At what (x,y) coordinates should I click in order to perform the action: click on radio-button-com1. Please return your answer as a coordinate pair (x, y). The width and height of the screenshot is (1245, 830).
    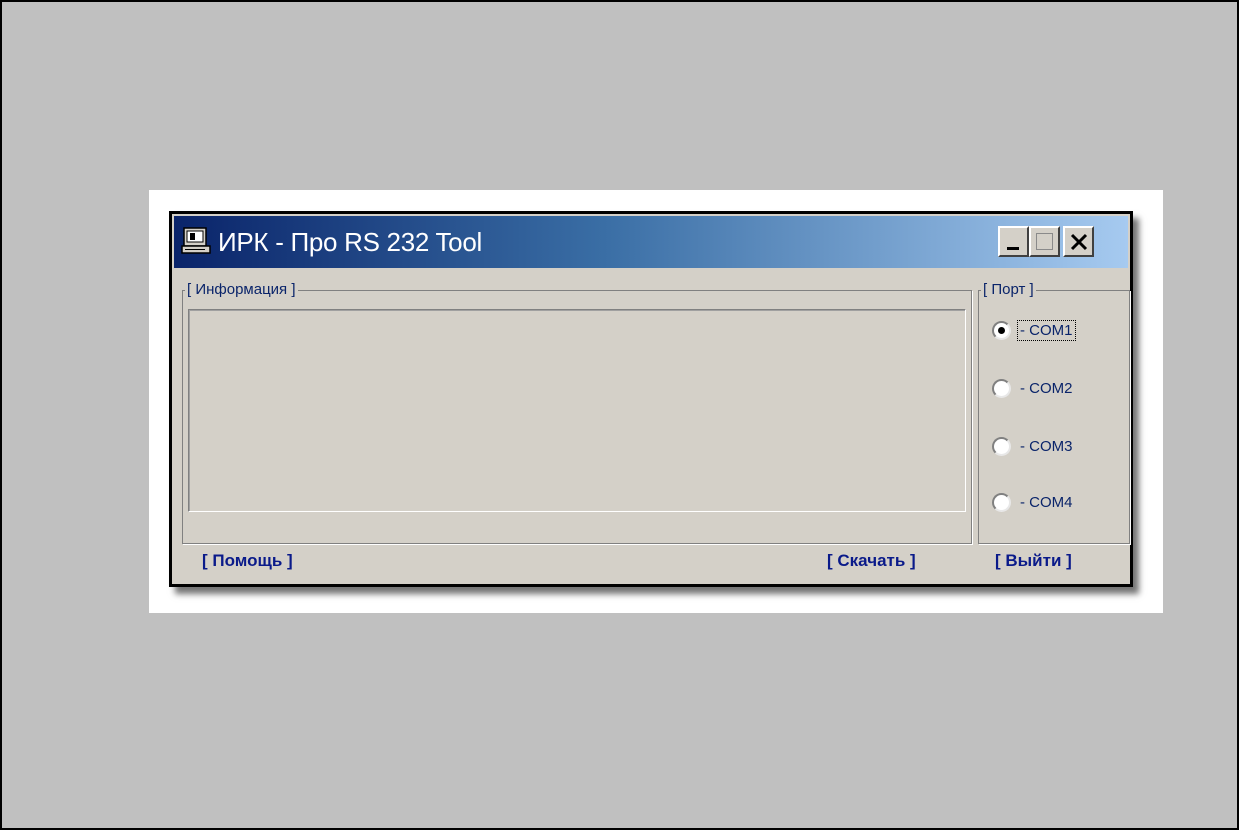
    Looking at the image, I should click on (1001, 330).